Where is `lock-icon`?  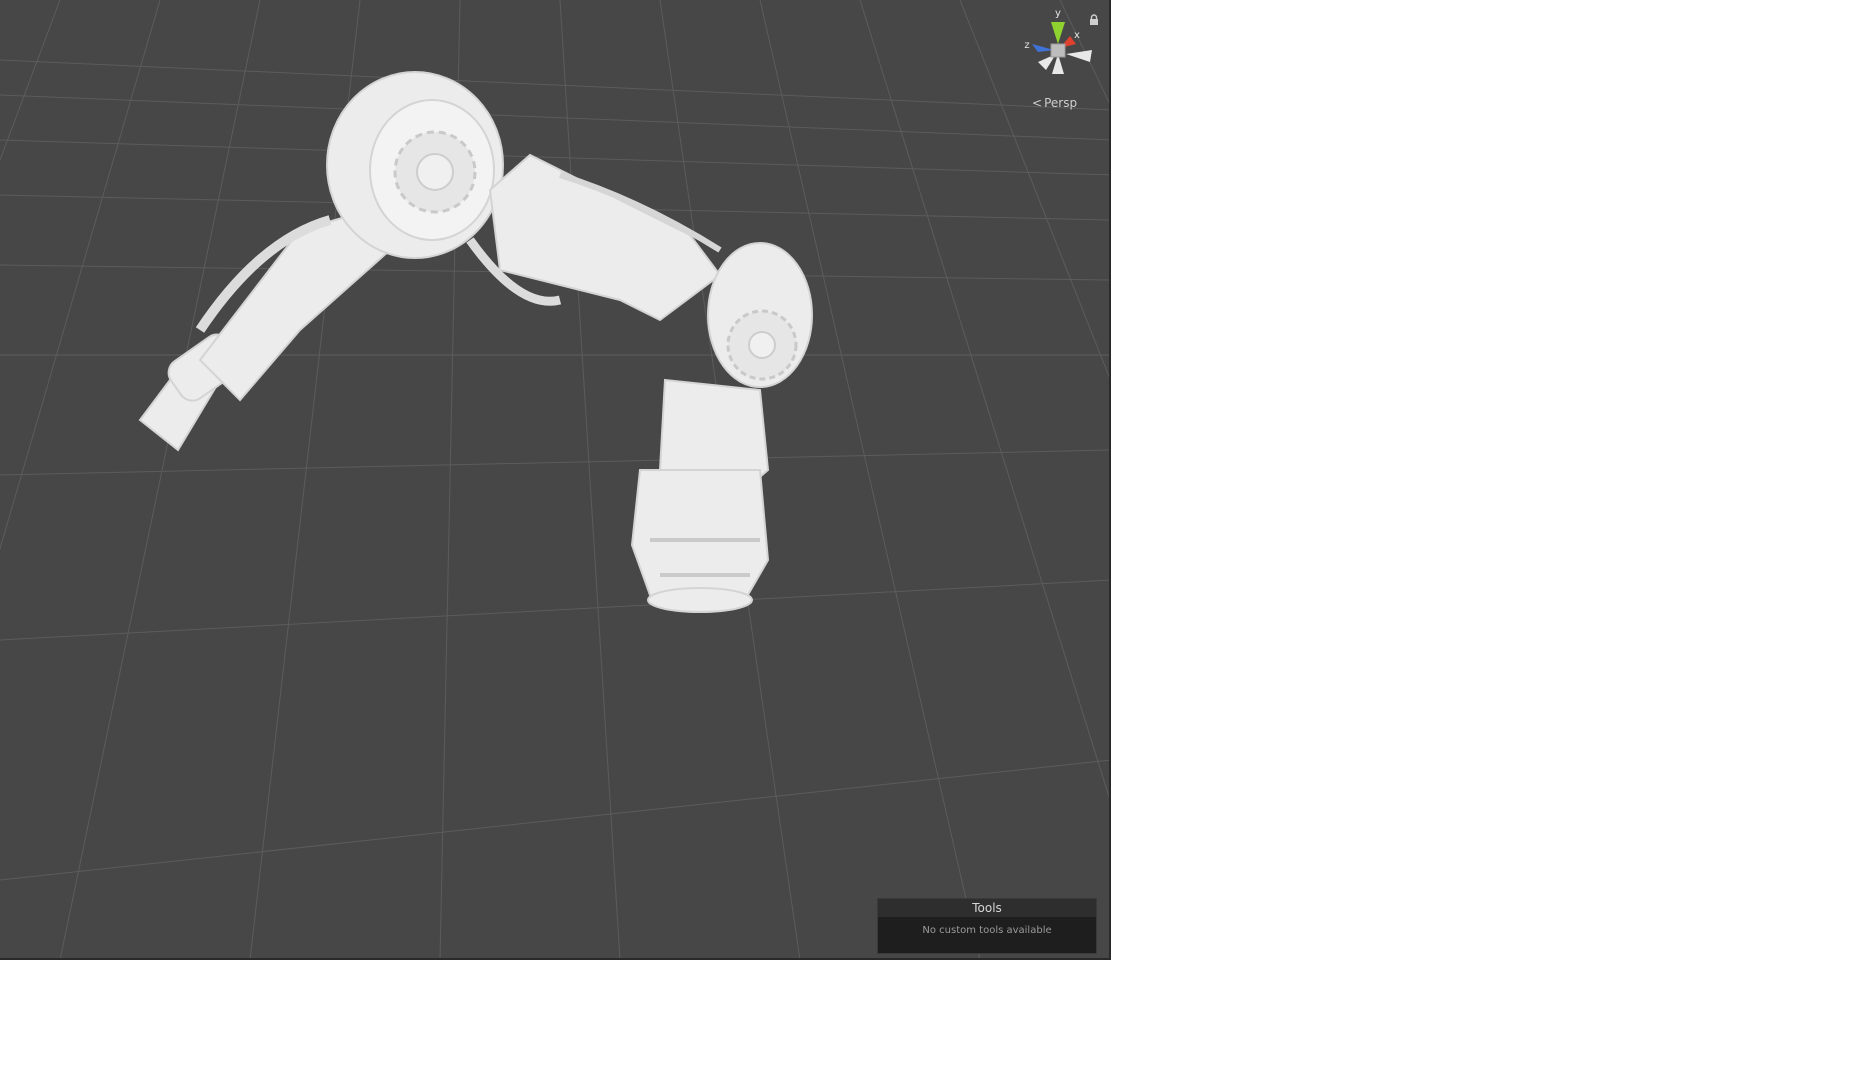
lock-icon is located at coordinates (1094, 20).